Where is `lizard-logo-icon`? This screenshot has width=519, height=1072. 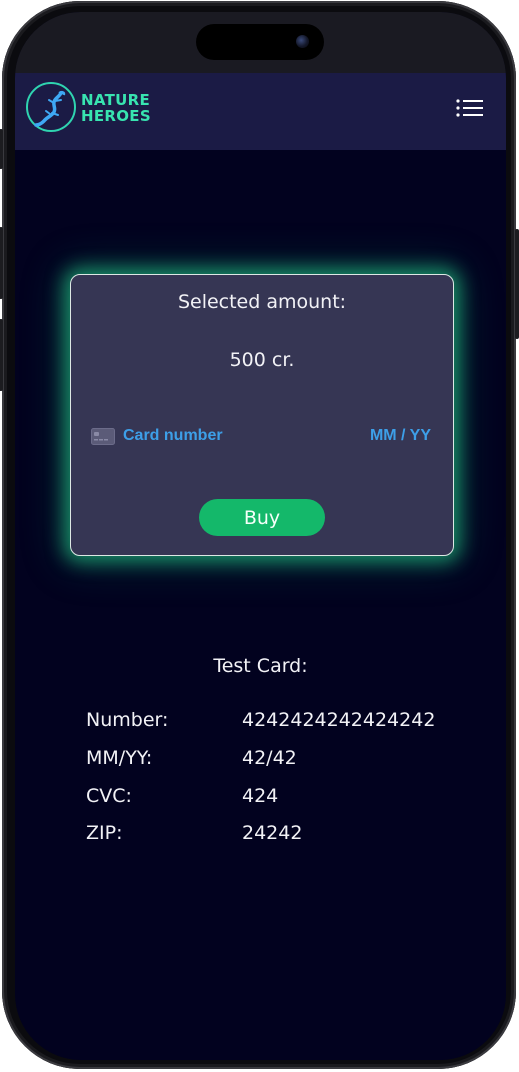 lizard-logo-icon is located at coordinates (51, 107).